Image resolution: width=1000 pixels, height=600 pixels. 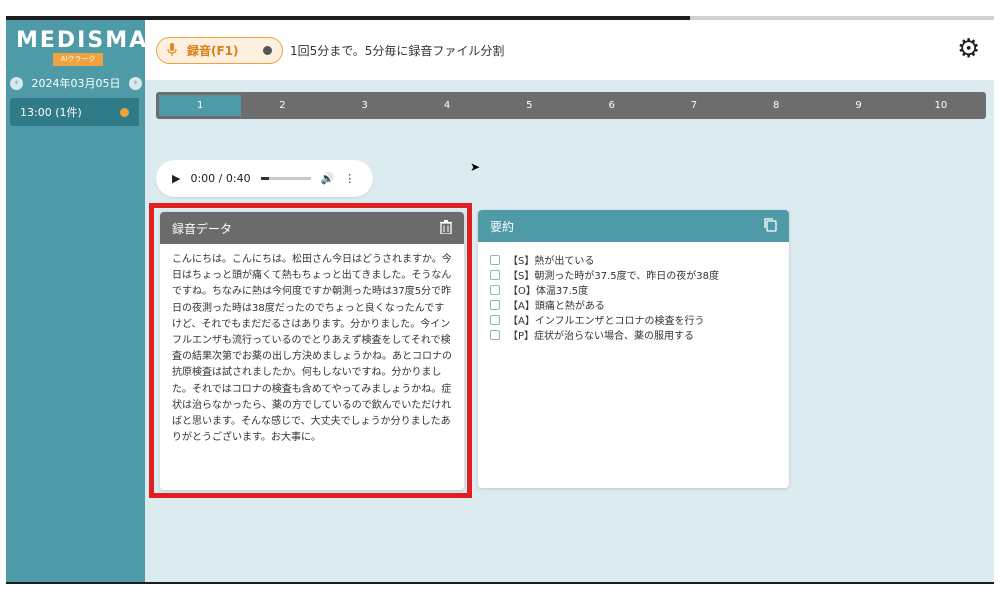 What do you see at coordinates (613, 276) in the screenshot?
I see `summary-item-text: 【S】朝測った時が37.5度で、昨日の夜が38度` at bounding box center [613, 276].